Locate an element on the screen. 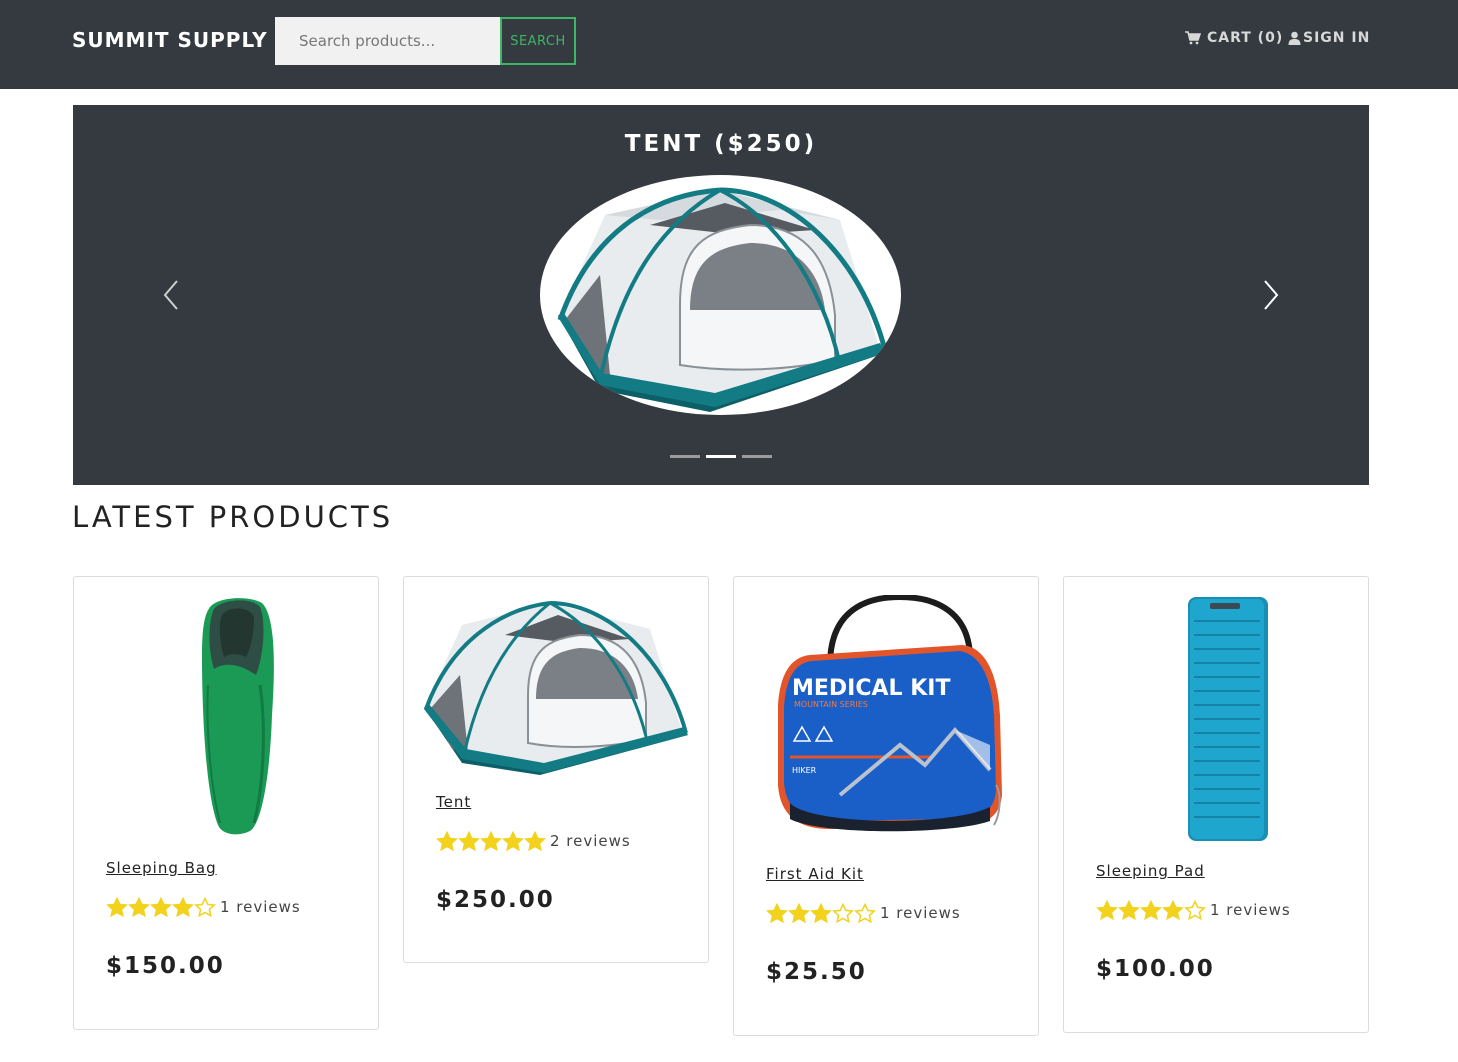 Image resolution: width=1458 pixels, height=1062 pixels. product-card: Sleeping Pad 1 reviews $100.00 is located at coordinates (1216, 804).